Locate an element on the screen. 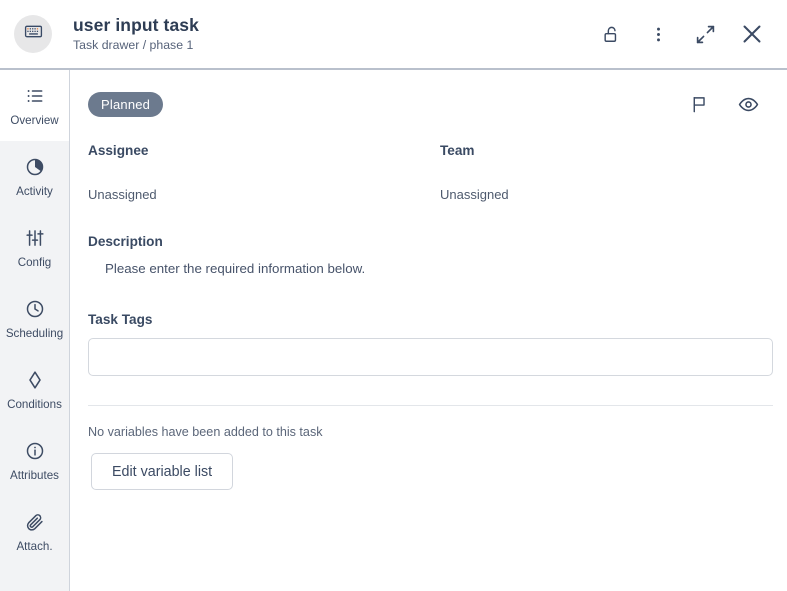 This screenshot has height=591, width=787. status-actions is located at coordinates (723, 104).